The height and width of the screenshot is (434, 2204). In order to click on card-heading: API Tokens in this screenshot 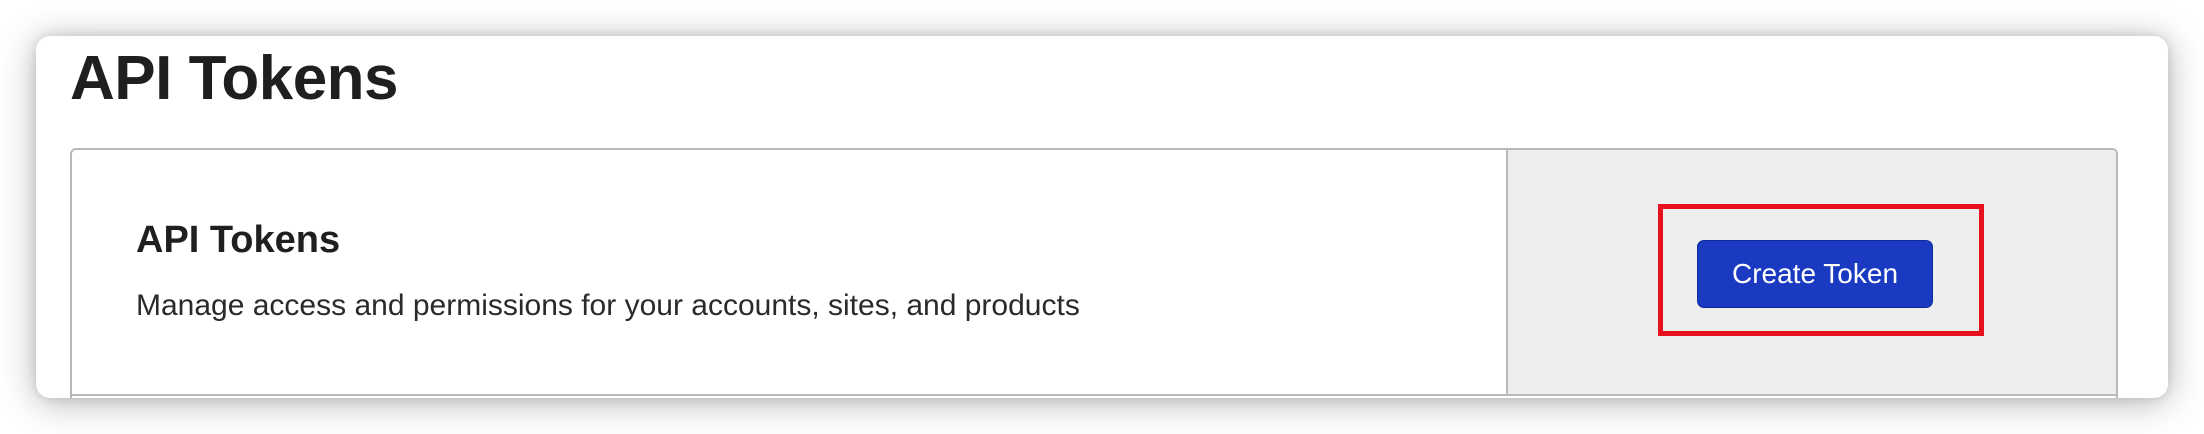, I will do `click(238, 240)`.